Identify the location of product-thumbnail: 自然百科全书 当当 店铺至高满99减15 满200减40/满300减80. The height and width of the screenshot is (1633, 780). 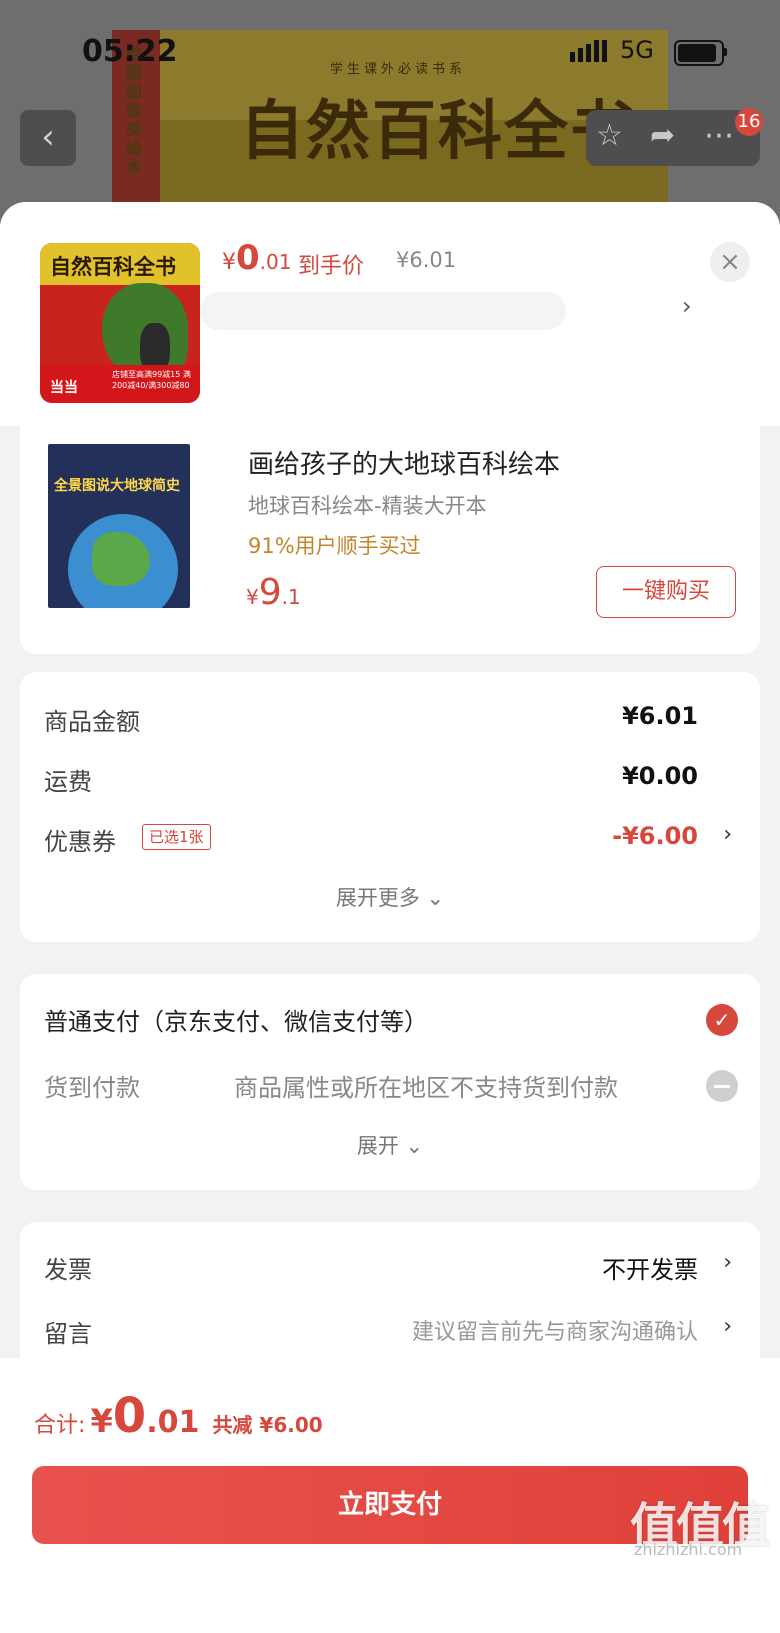
(120, 323).